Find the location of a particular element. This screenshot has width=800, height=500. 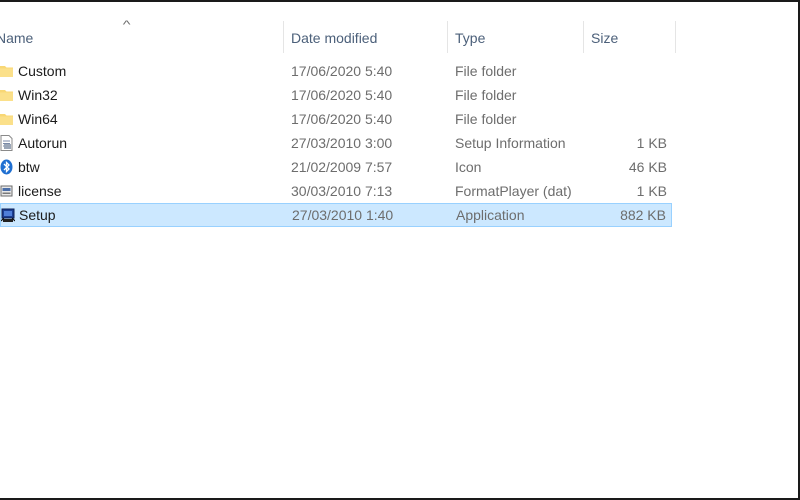

file-row: Custom 17/06/2020 5:40 File folder is located at coordinates (336, 71).